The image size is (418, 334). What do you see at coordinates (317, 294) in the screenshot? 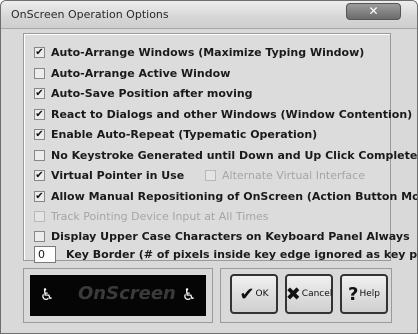
I see `cancel-label: Cancel` at bounding box center [317, 294].